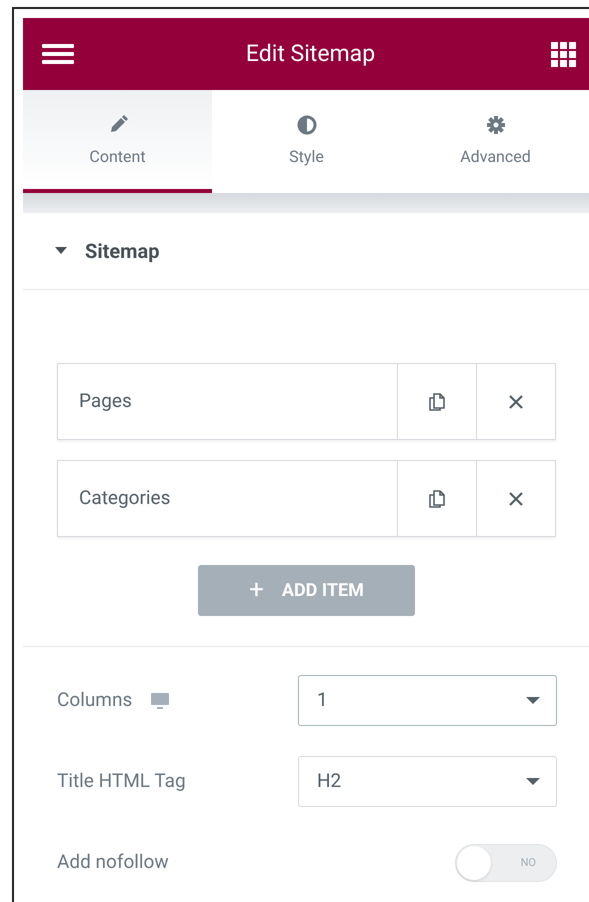  I want to click on control-label: Add nofollow, so click(113, 862).